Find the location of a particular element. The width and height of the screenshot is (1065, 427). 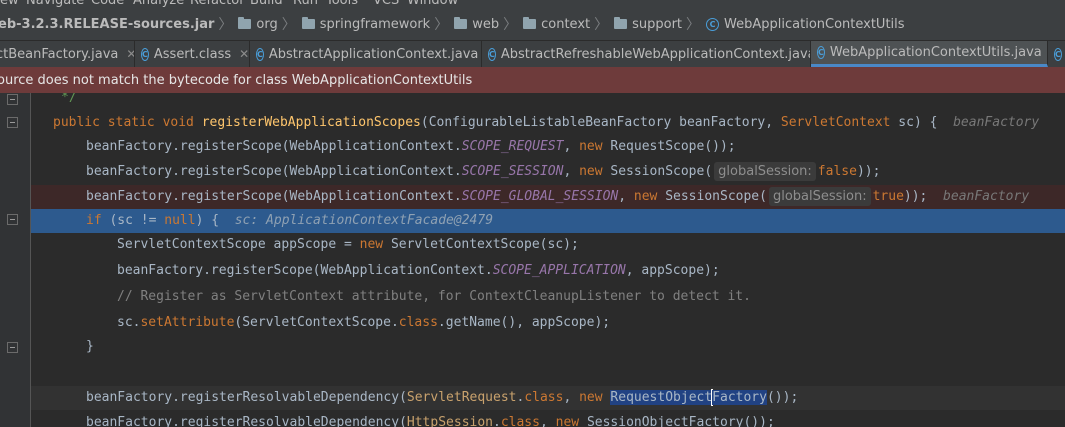

menu-refactor: Refactor is located at coordinates (217, 4).